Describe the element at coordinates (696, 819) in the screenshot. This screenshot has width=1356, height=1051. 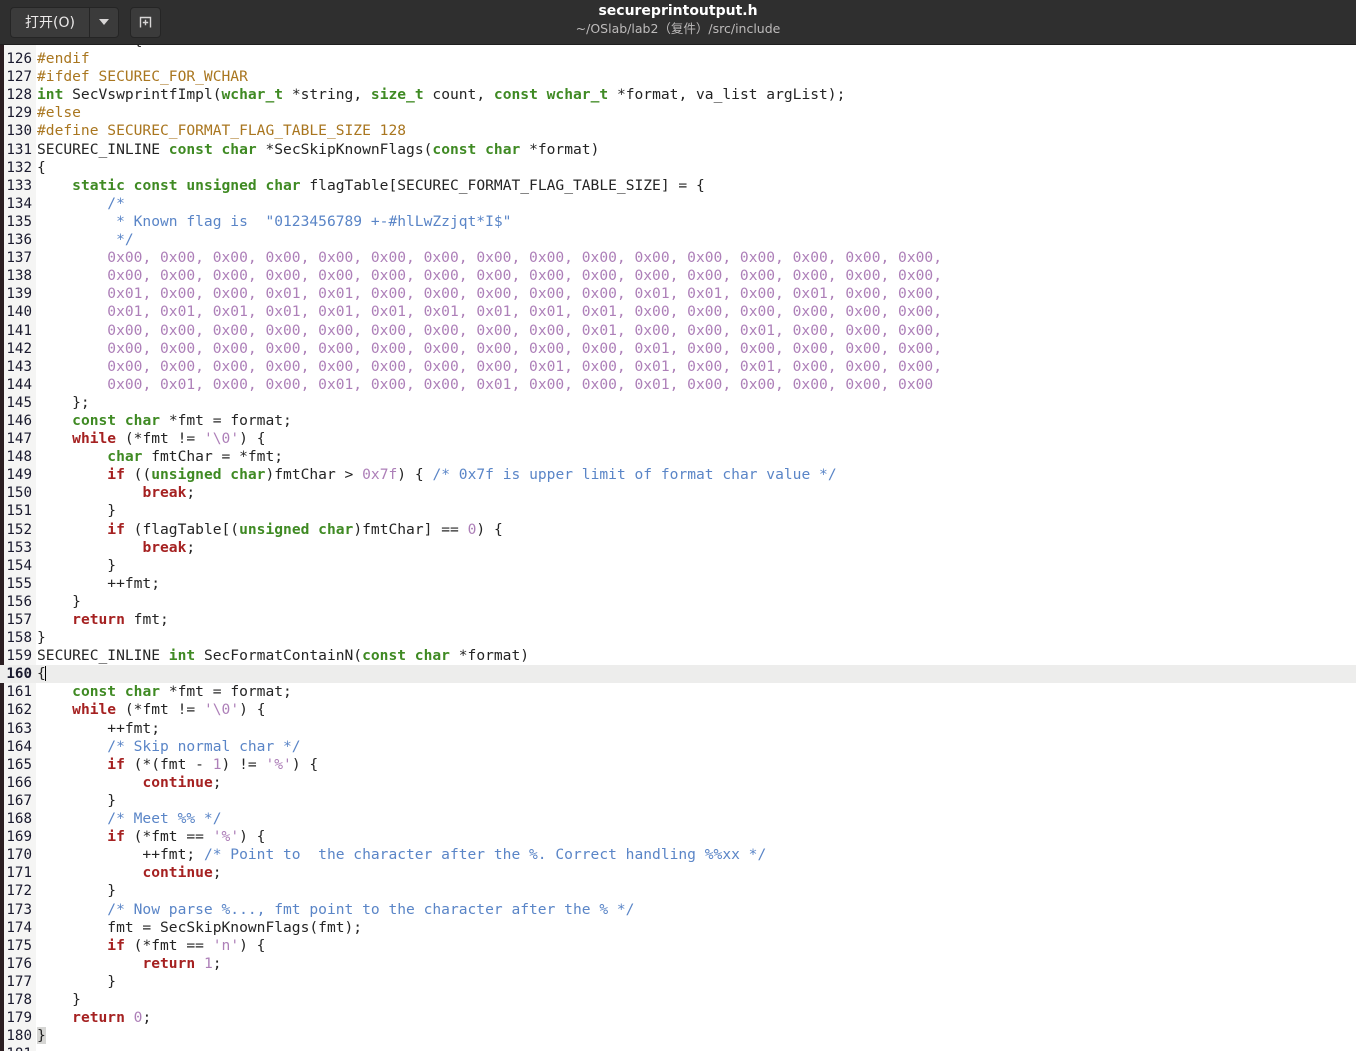
I see `code-text: /* Meet %% */` at that location.